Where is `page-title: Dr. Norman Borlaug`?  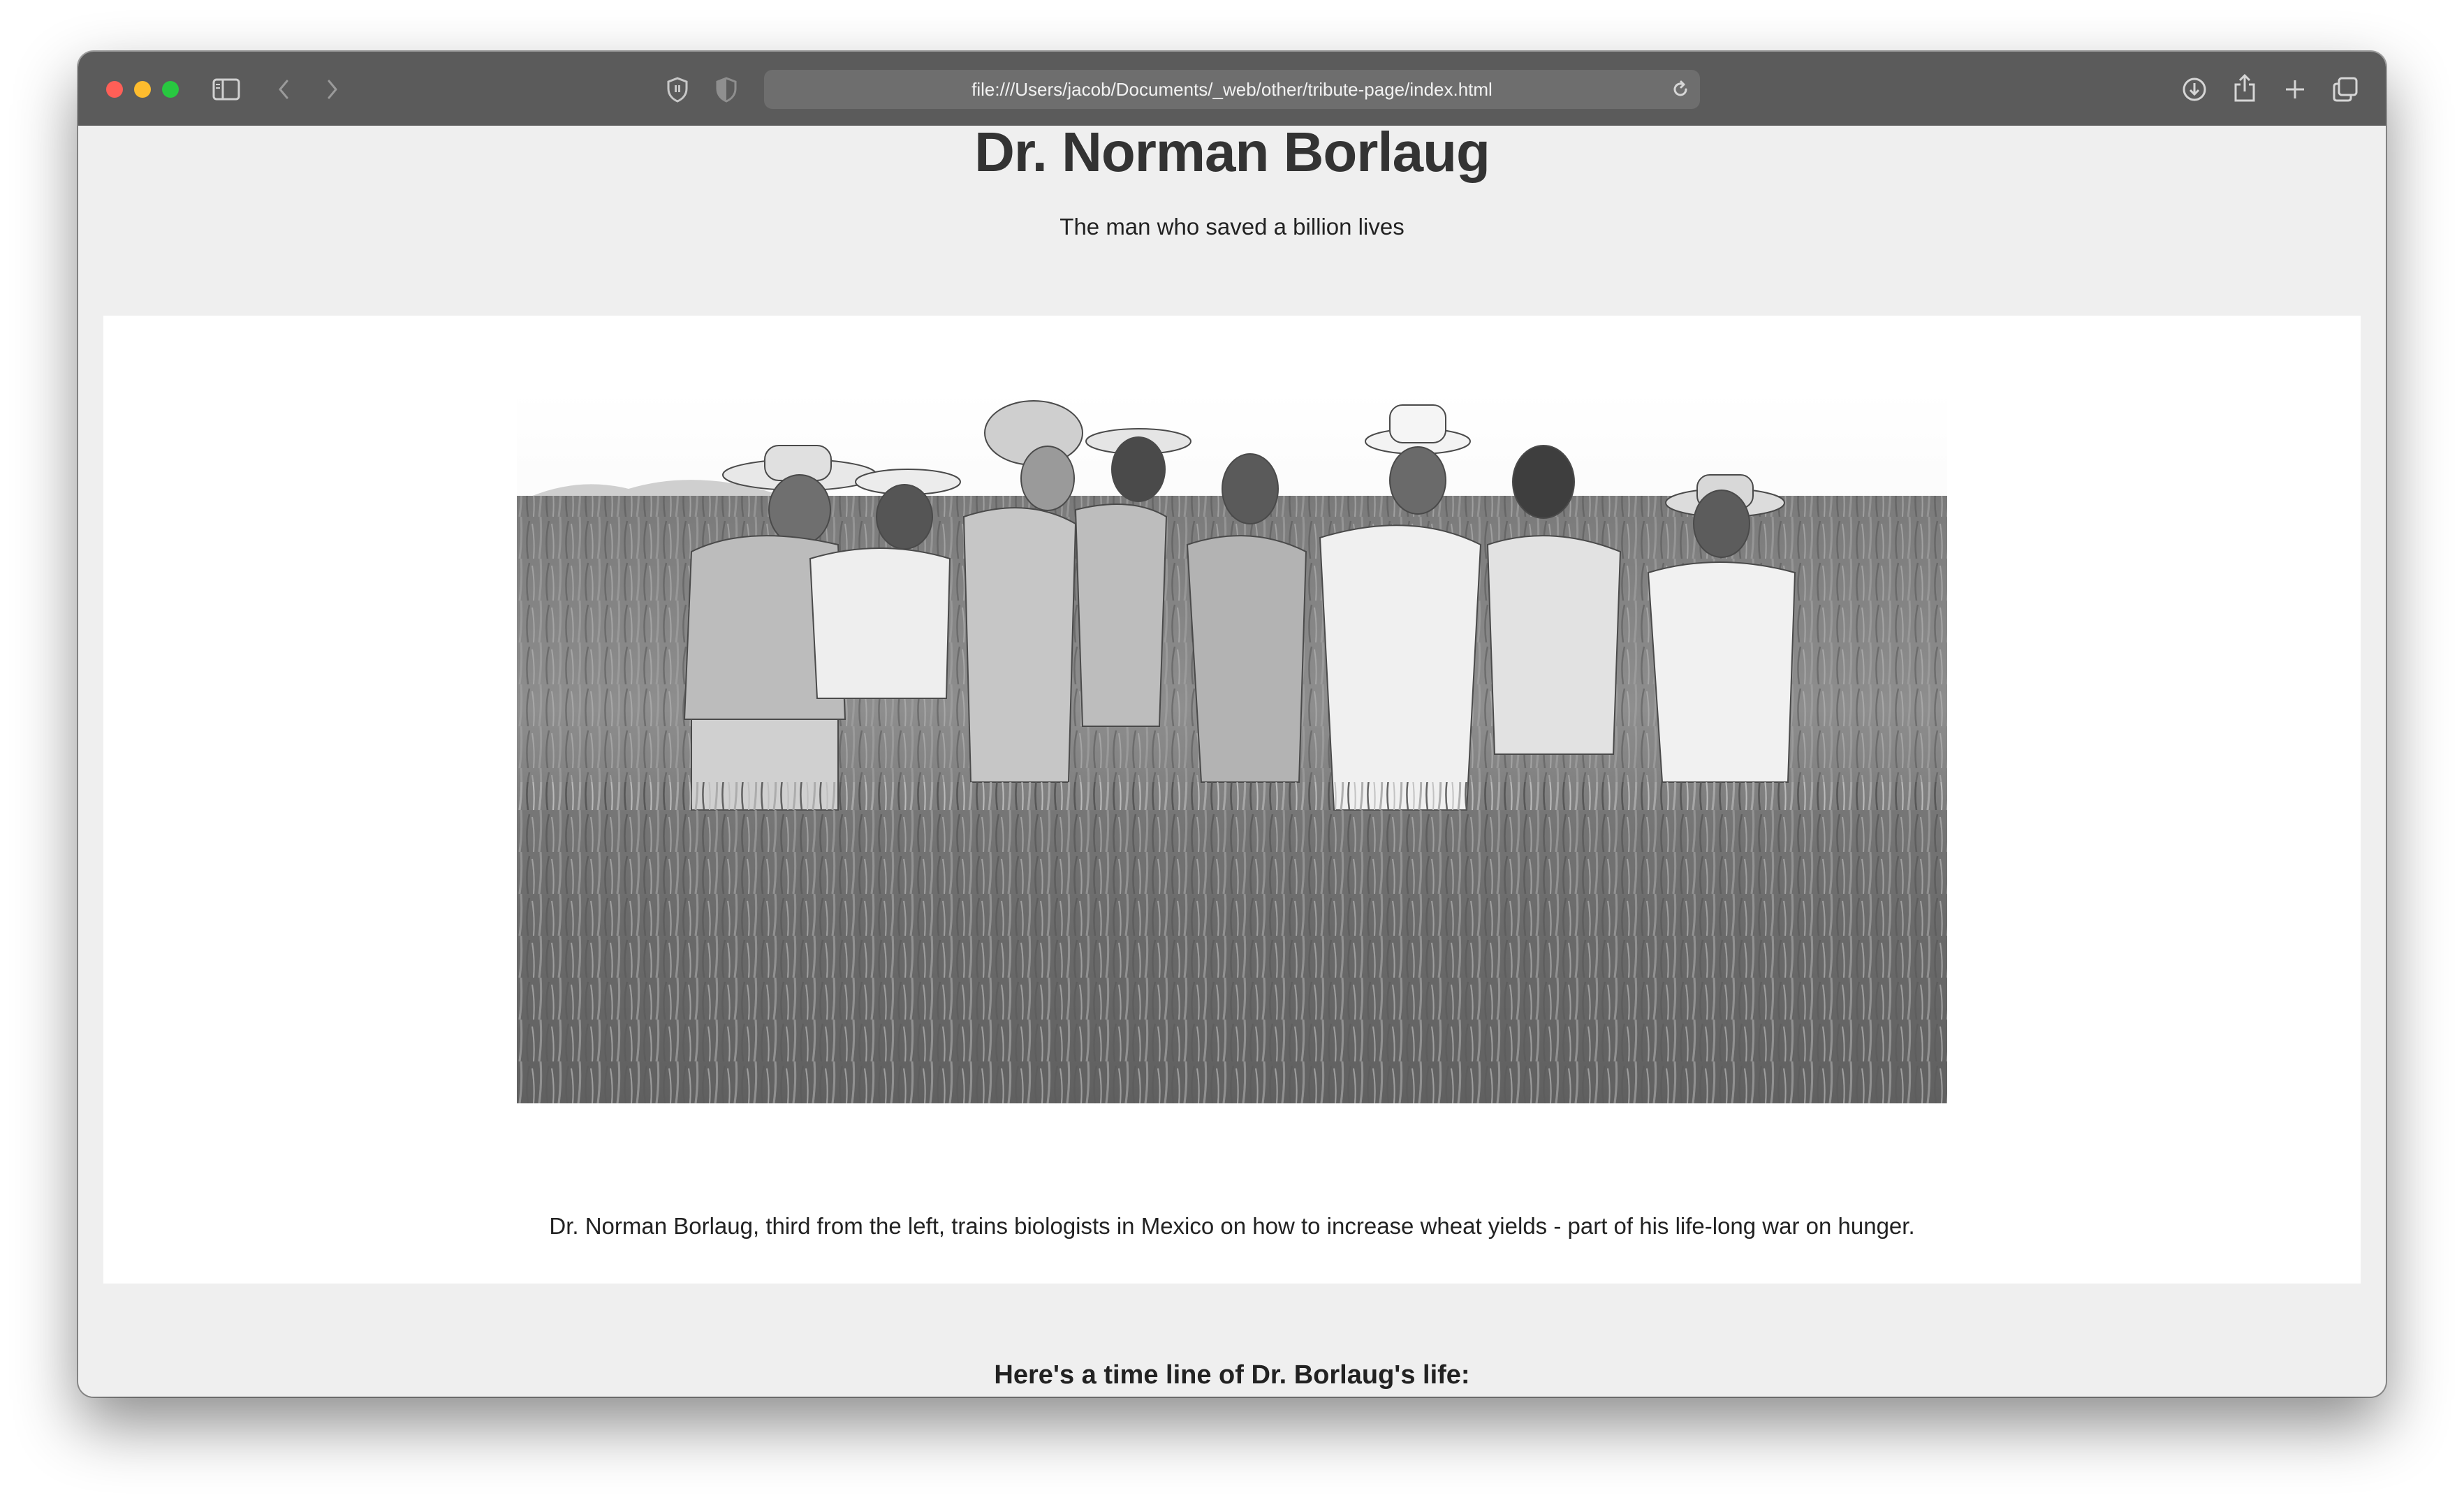 page-title: Dr. Norman Borlaug is located at coordinates (1232, 152).